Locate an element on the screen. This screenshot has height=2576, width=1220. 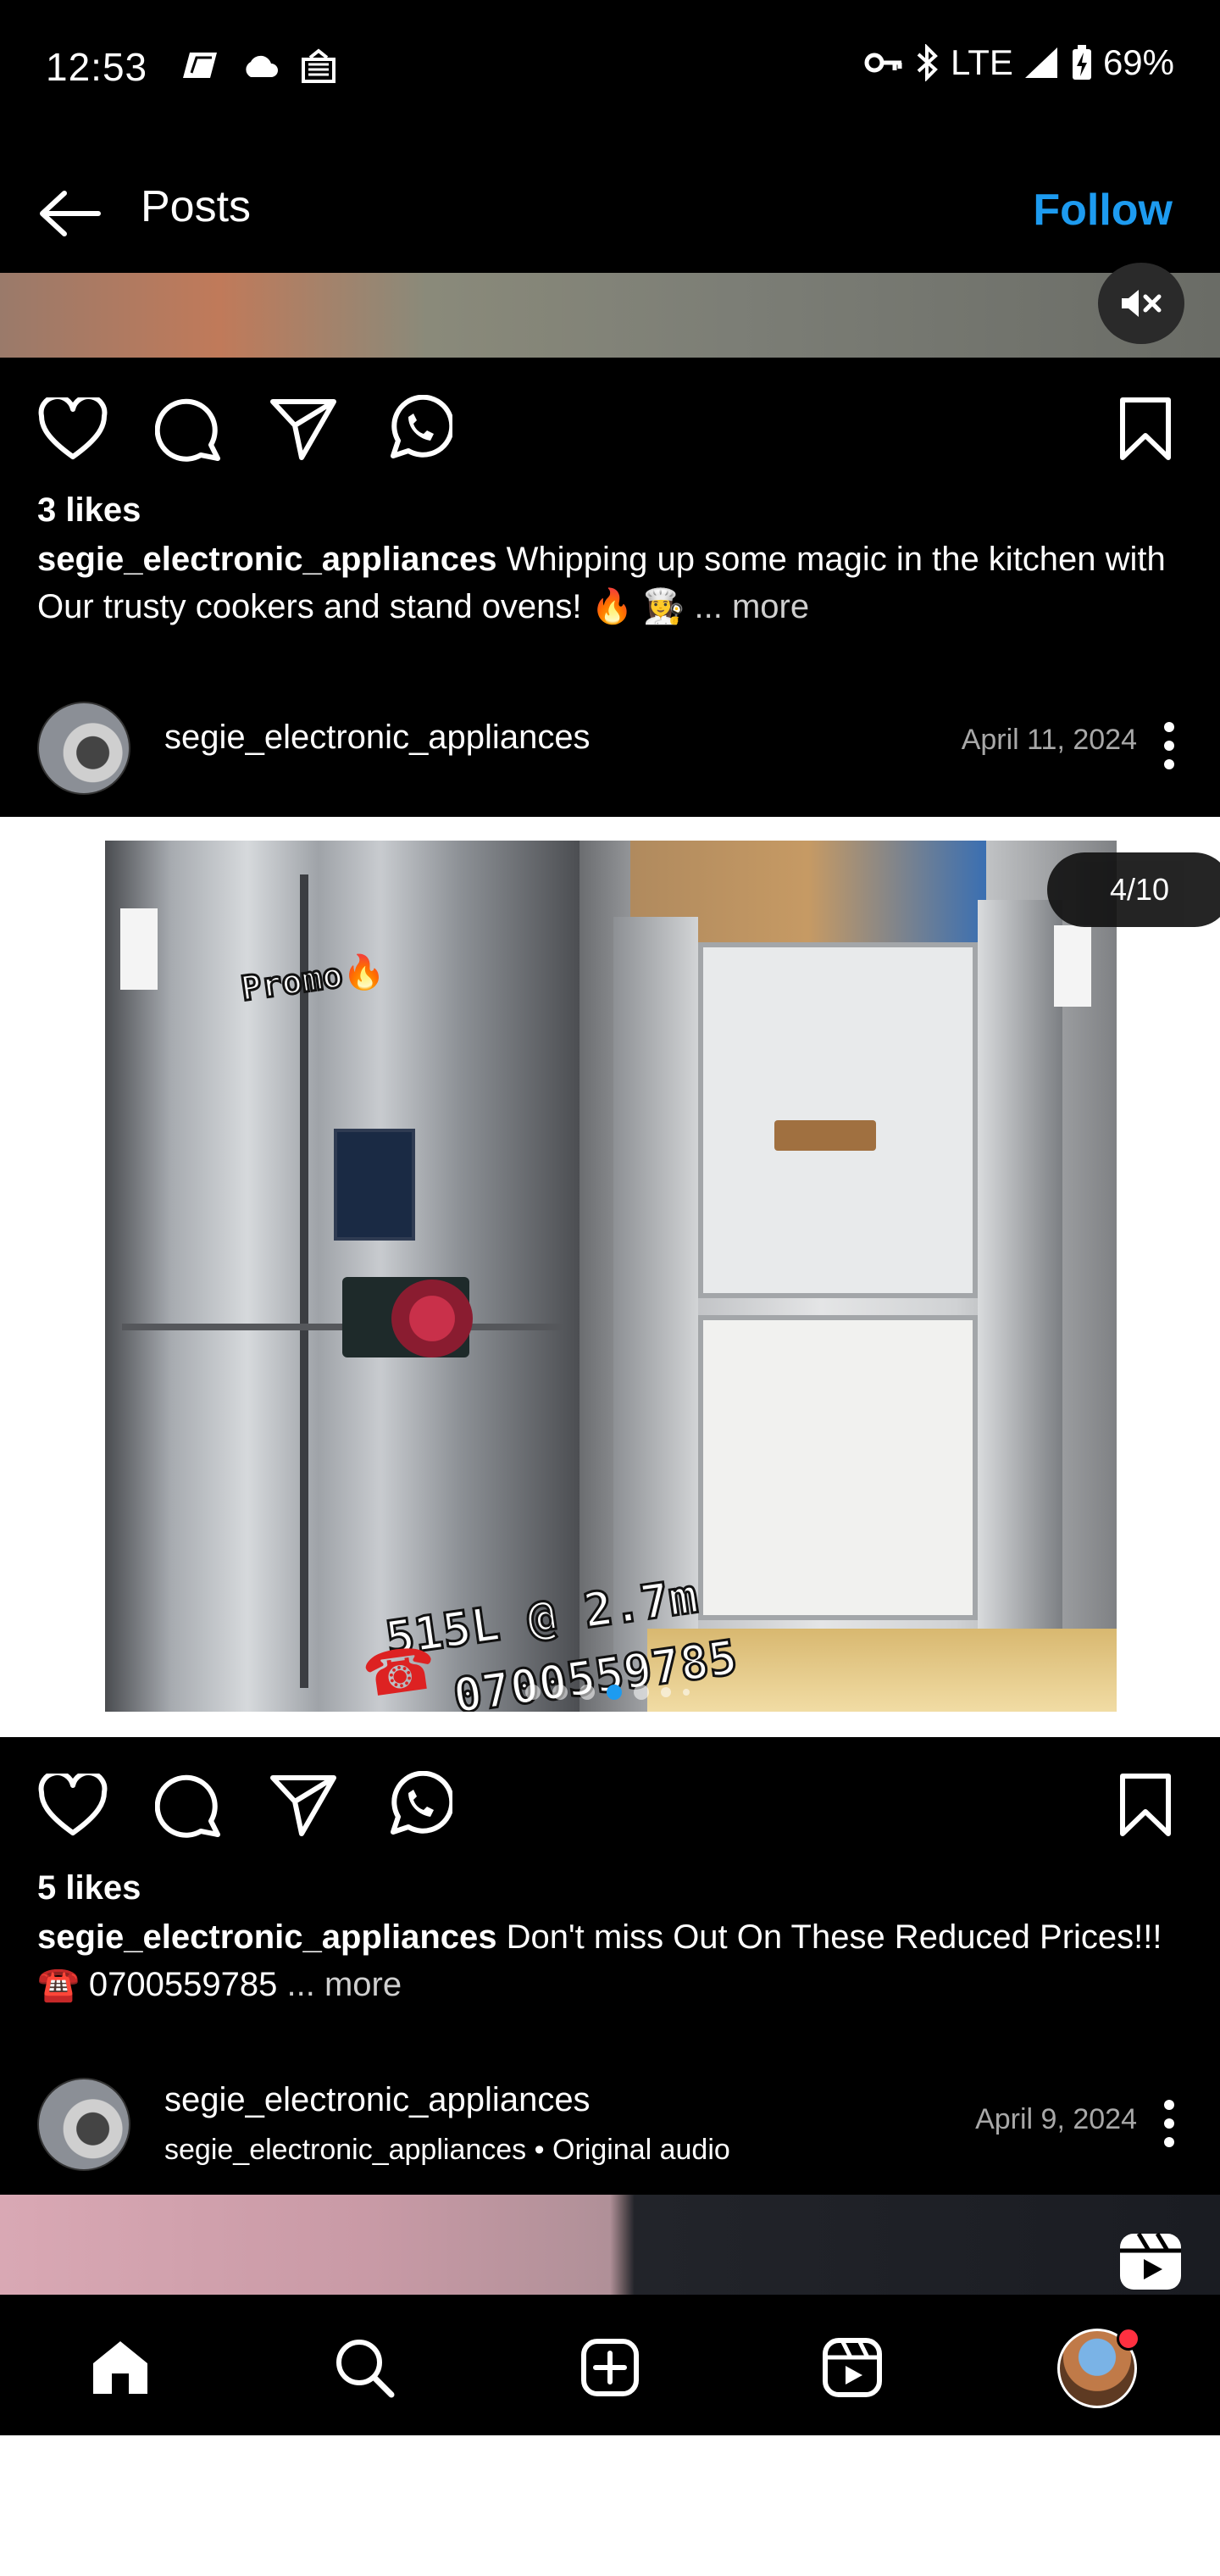
vpn-key-icon is located at coordinates (883, 63).